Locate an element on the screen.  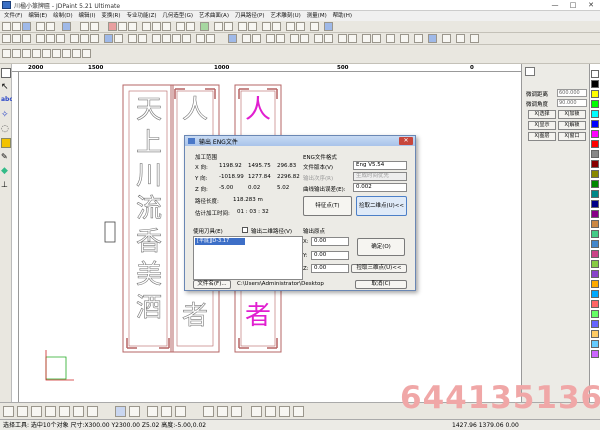
menu-art-carve: 艺术雕刻(U) is located at coordinates (285, 16).